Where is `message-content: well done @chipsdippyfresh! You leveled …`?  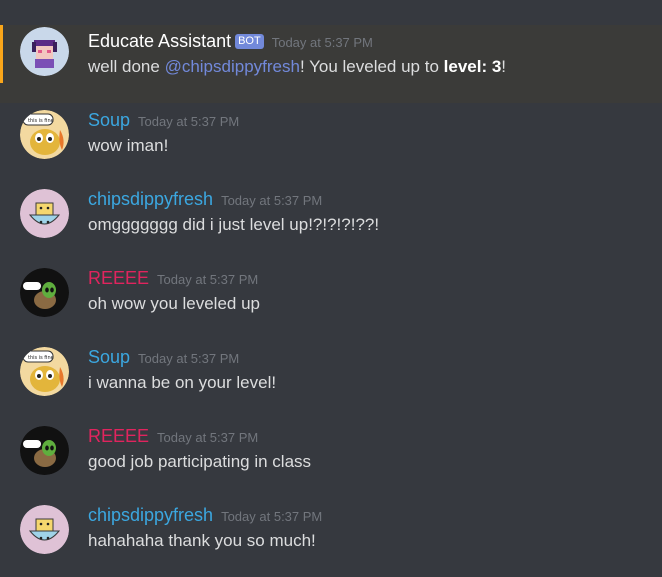 message-content: well done @chipsdippyfresh! You leveled … is located at coordinates (297, 67).